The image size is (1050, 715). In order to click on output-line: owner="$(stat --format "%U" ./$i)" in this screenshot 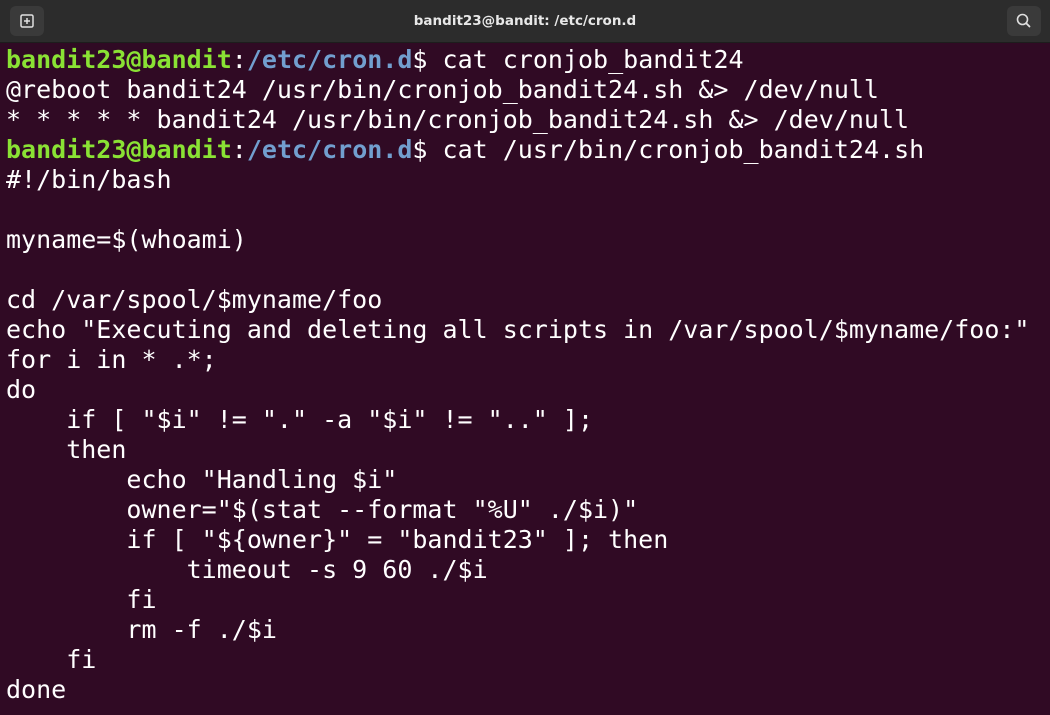, I will do `click(322, 509)`.